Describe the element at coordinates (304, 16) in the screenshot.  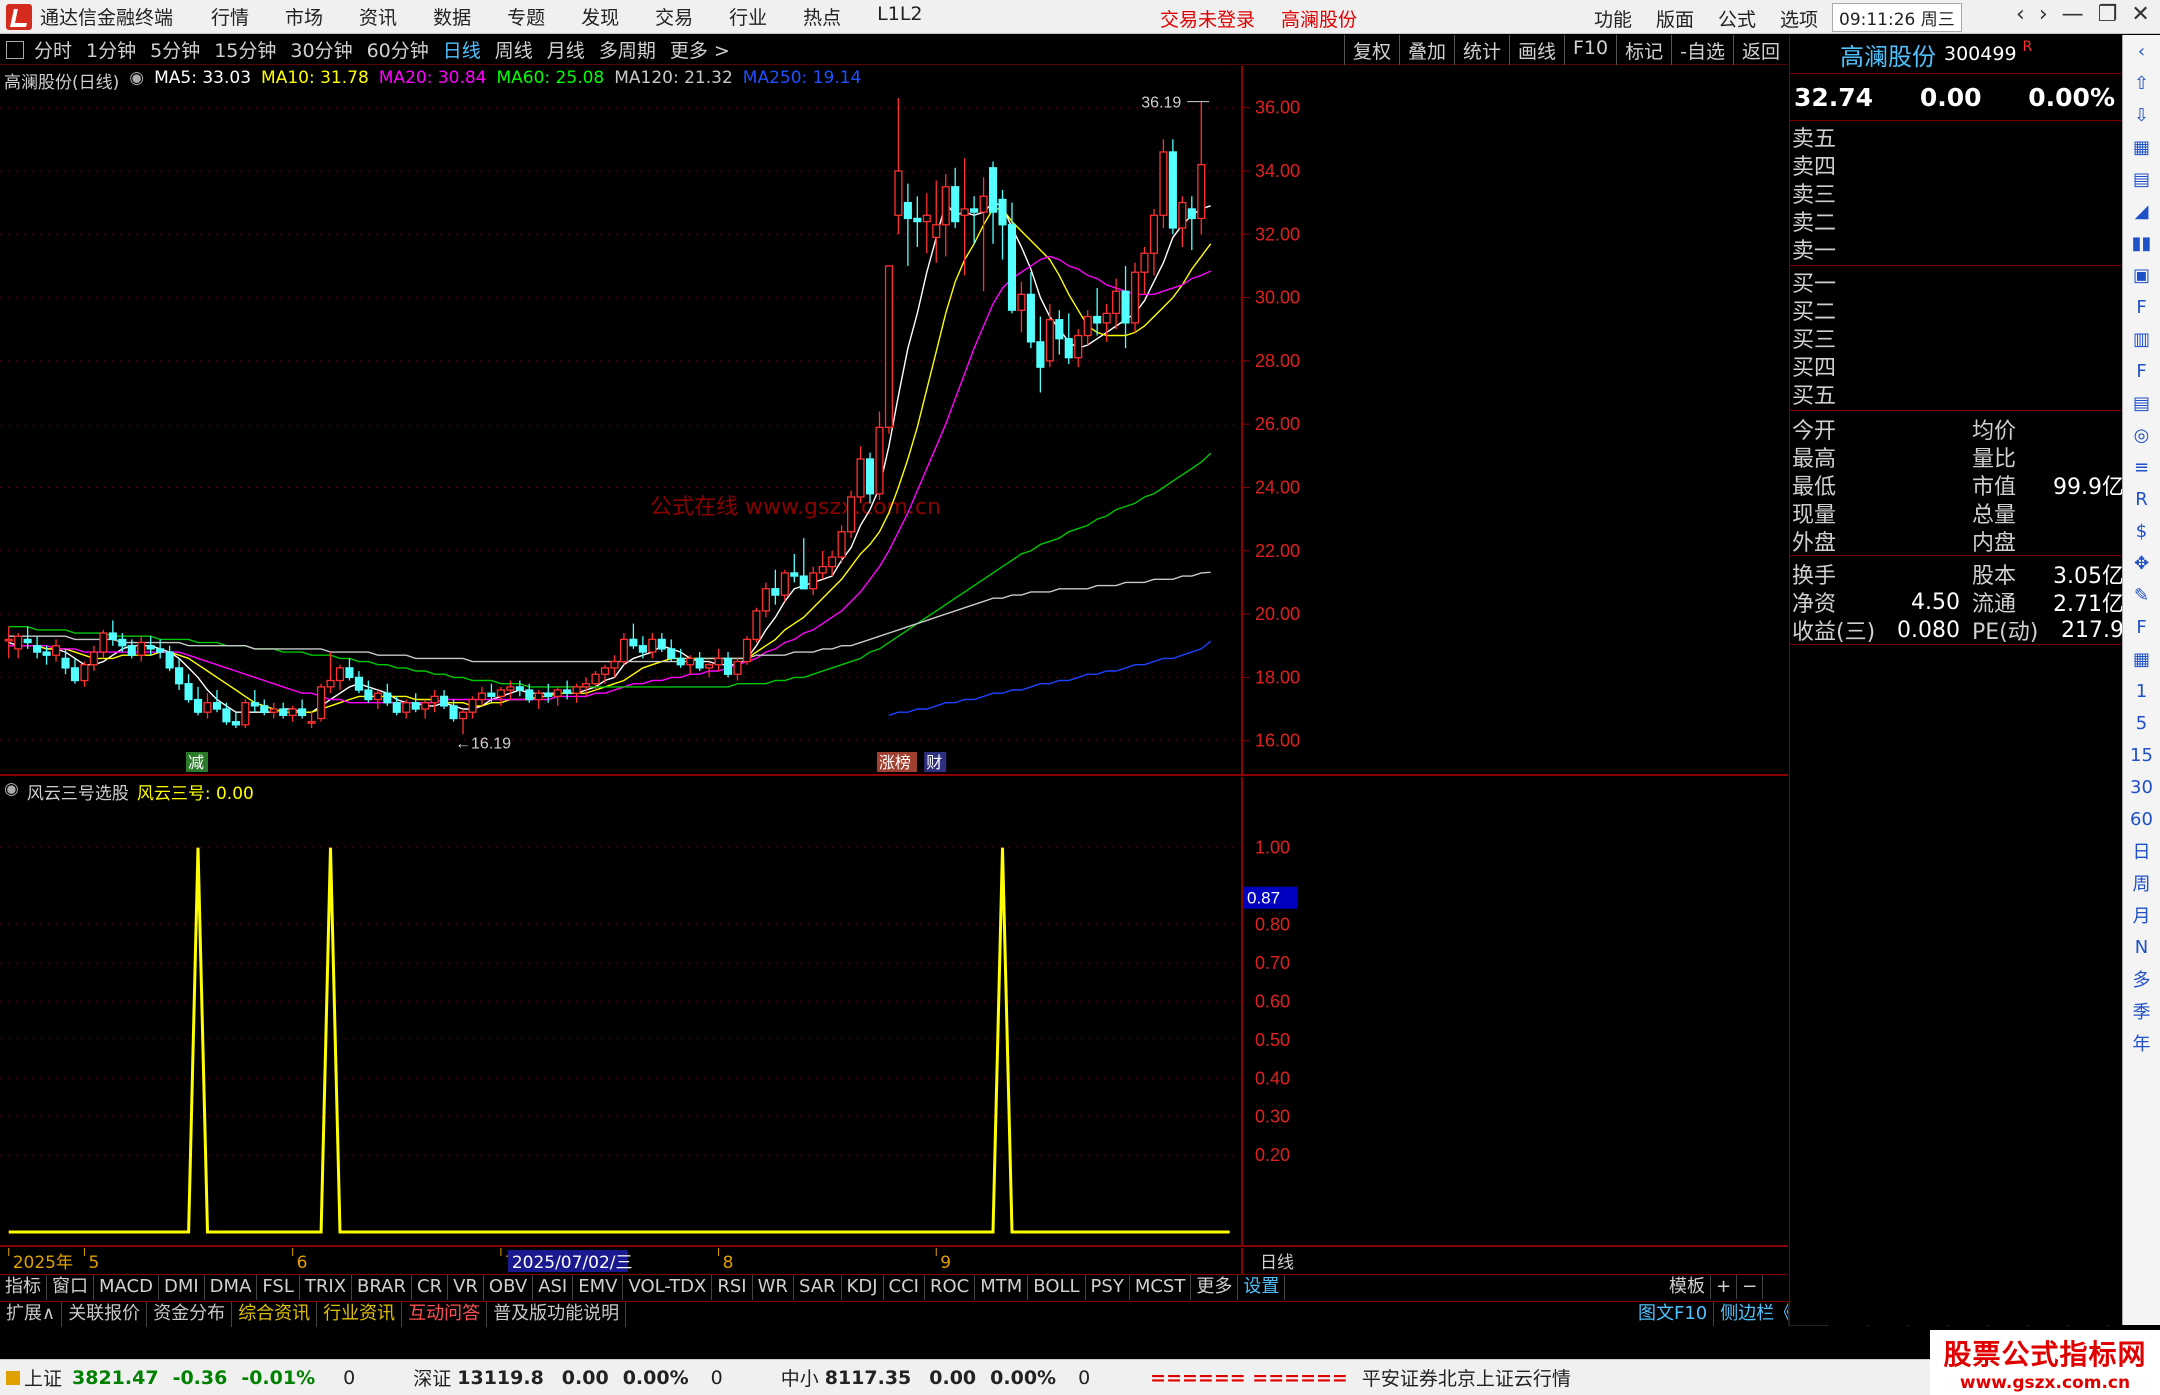
I see `menu-item-1: 市场` at that location.